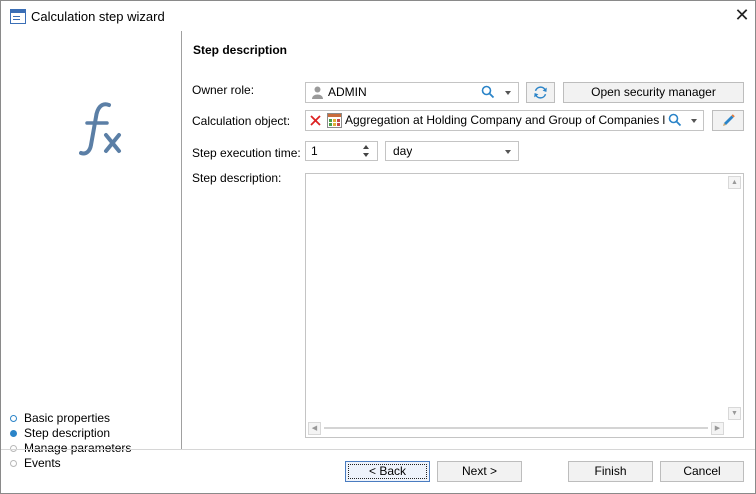 This screenshot has width=756, height=494. I want to click on section-title: Step description, so click(240, 50).